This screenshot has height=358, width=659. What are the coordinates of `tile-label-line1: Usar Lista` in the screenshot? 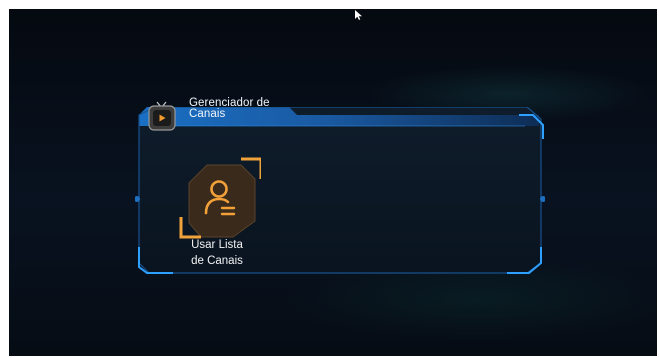 It's located at (217, 245).